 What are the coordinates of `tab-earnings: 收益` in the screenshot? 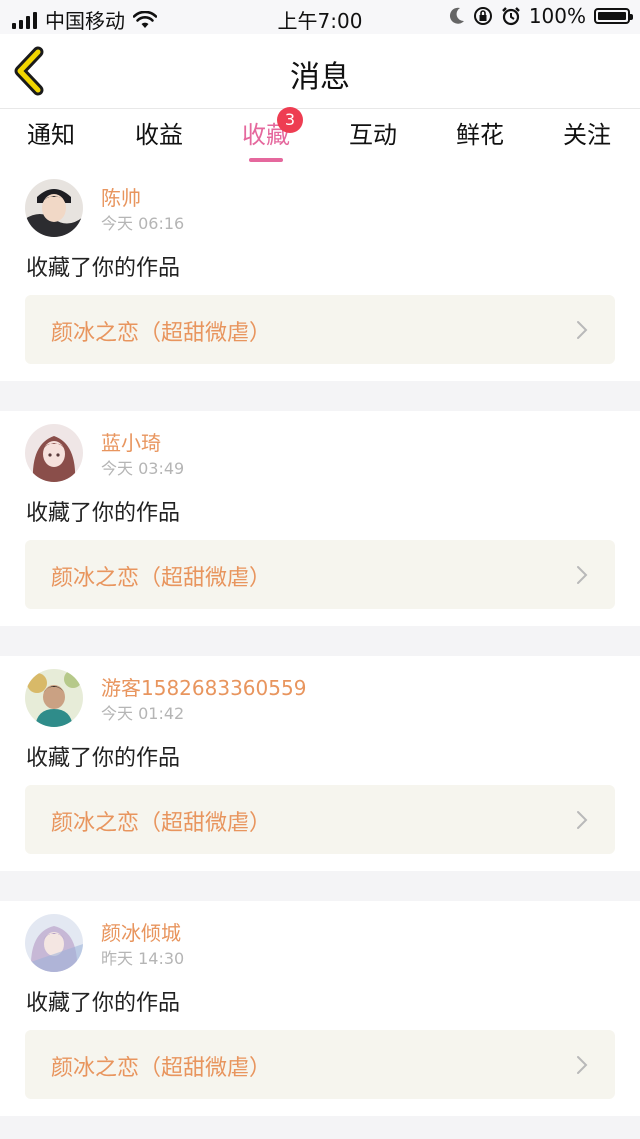 It's located at (159, 132).